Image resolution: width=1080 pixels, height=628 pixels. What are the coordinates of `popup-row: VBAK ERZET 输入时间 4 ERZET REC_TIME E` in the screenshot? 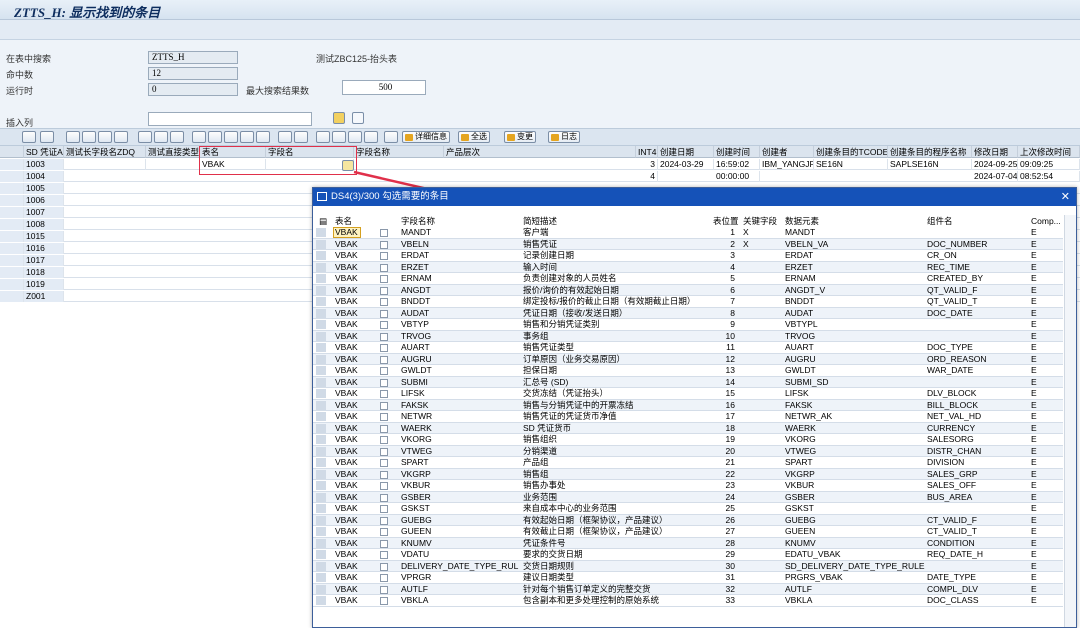 It's located at (688, 267).